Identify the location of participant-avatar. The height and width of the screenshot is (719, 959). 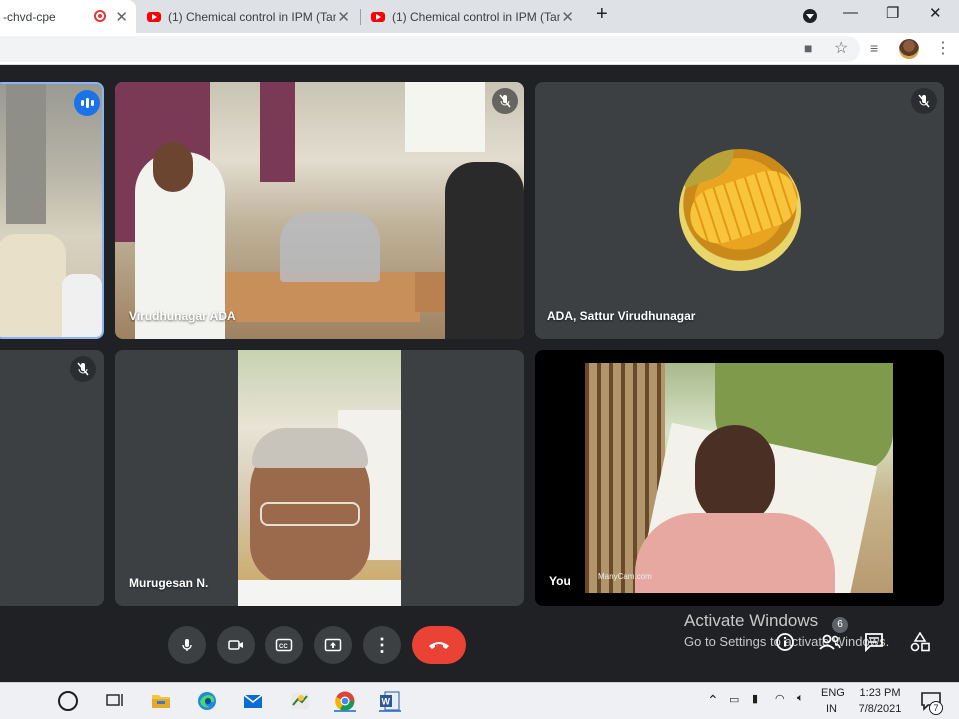
(740, 210).